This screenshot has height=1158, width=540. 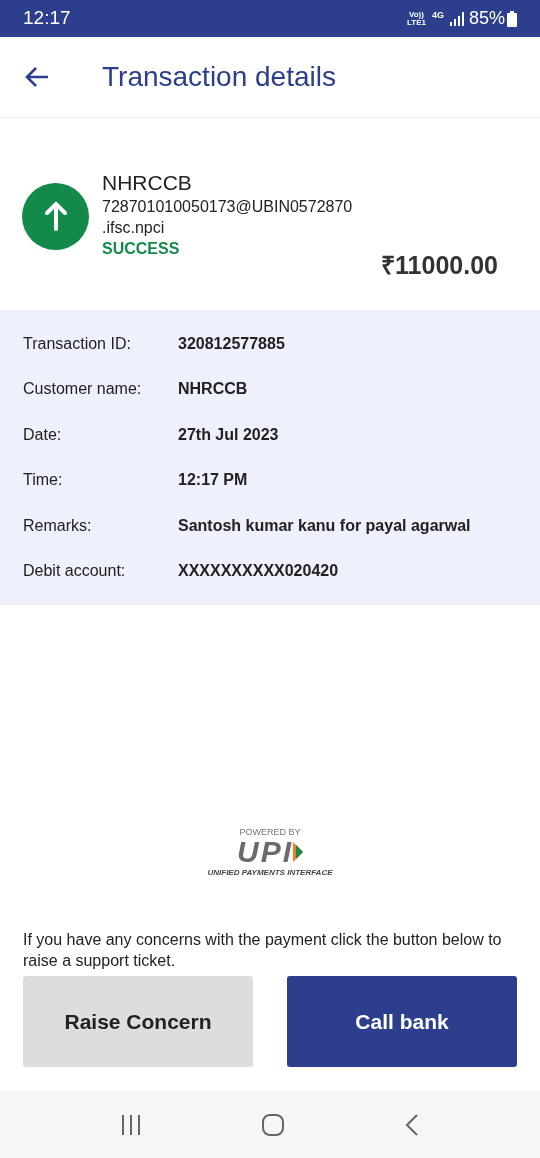 What do you see at coordinates (512, 18) in the screenshot?
I see `battery-icon` at bounding box center [512, 18].